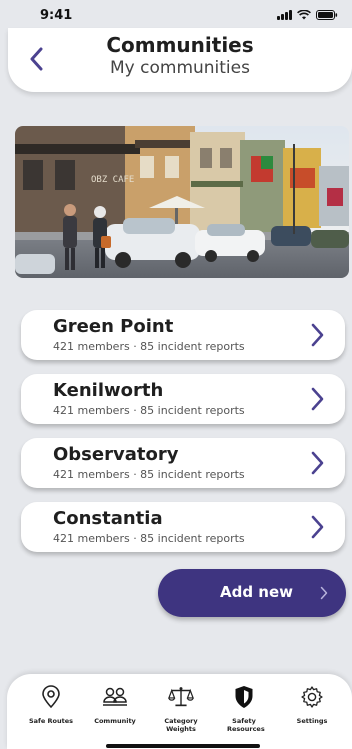 The image size is (352, 749). What do you see at coordinates (180, 68) in the screenshot?
I see `page-subtitle: My communities` at bounding box center [180, 68].